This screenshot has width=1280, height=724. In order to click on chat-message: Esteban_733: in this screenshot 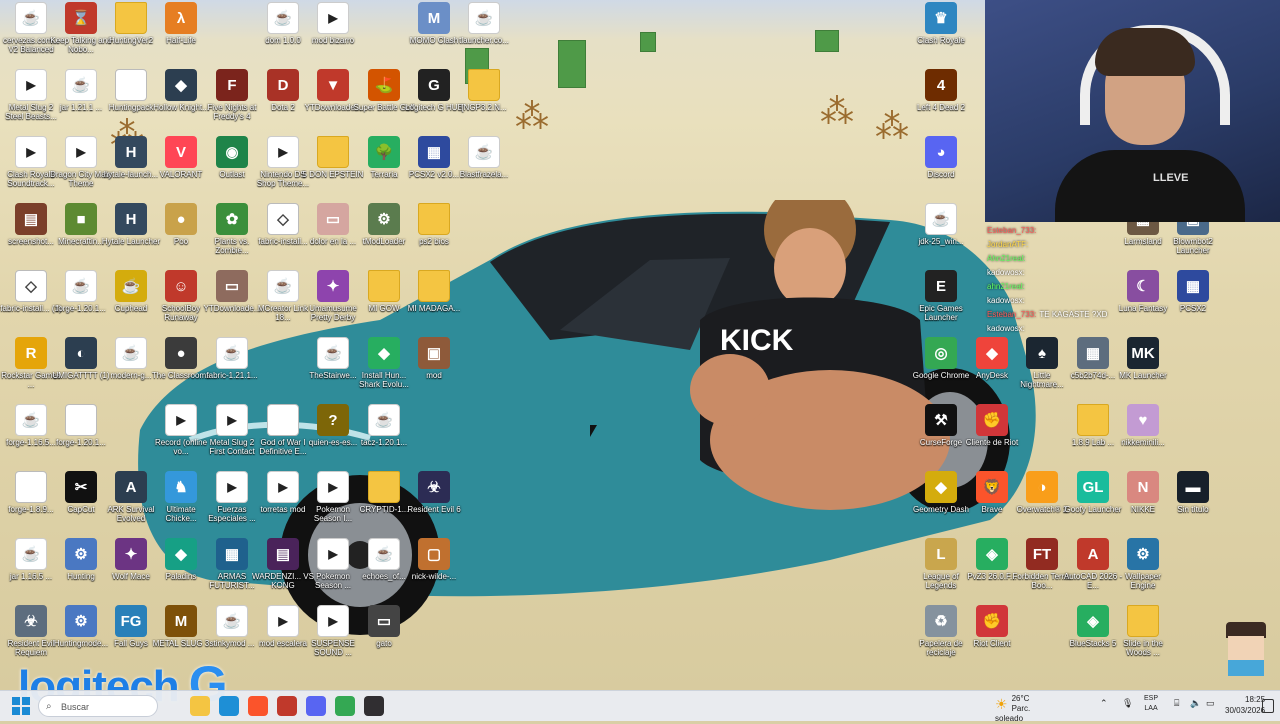, I will do `click(1132, 231)`.